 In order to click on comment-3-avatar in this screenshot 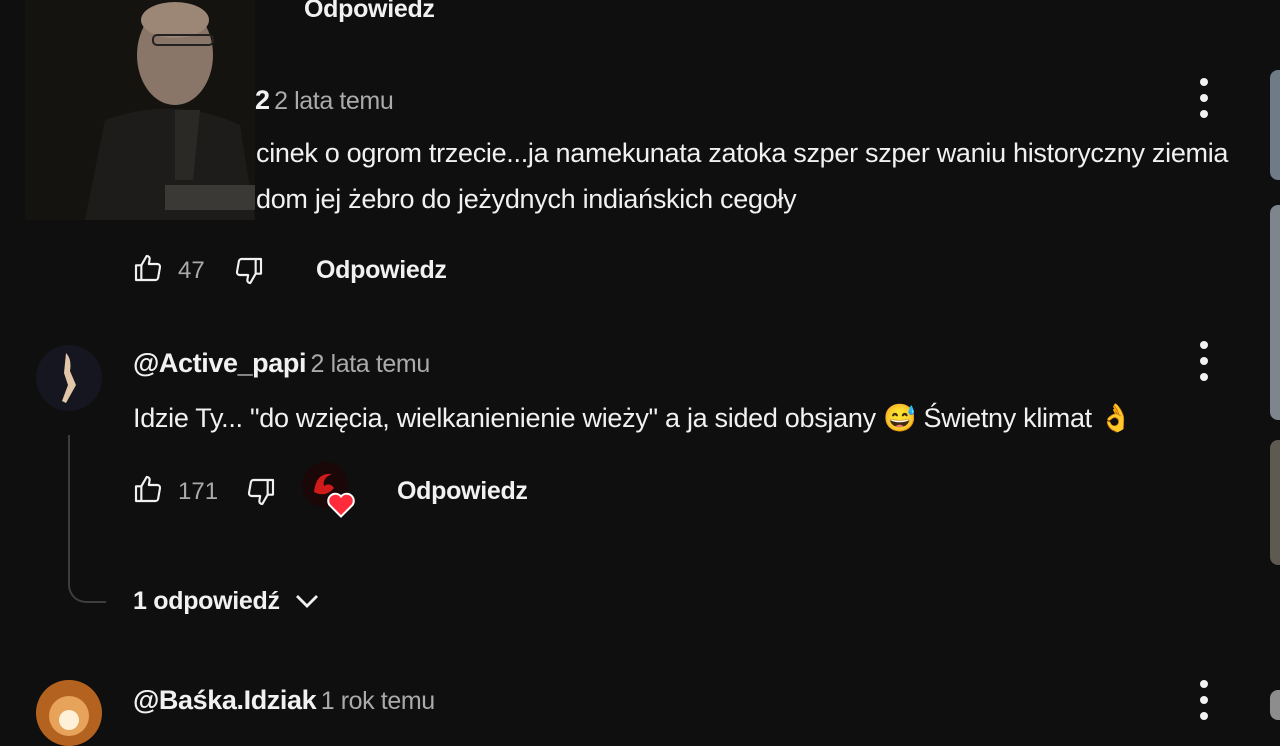, I will do `click(69, 713)`.